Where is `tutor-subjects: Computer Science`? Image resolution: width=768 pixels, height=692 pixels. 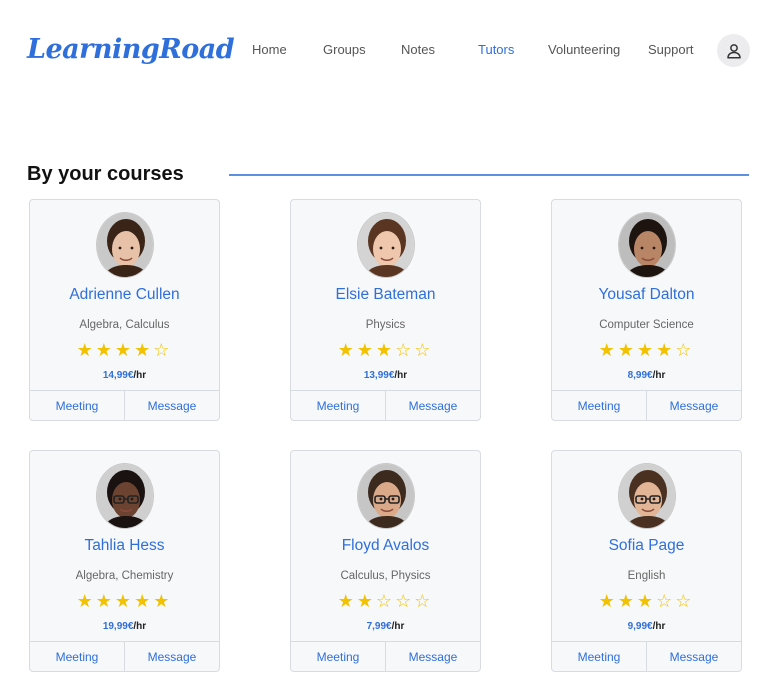
tutor-subjects: Computer Science is located at coordinates (646, 325).